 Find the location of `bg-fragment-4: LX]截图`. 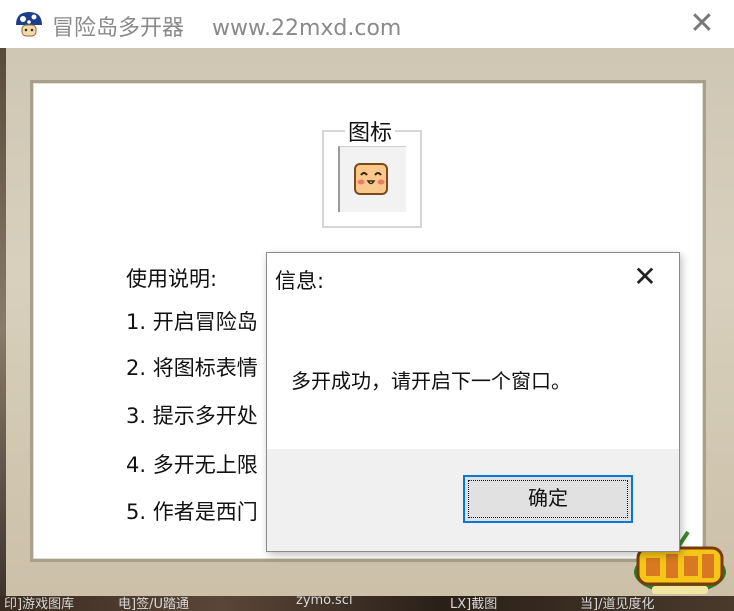

bg-fragment-4: LX]截图 is located at coordinates (474, 604).